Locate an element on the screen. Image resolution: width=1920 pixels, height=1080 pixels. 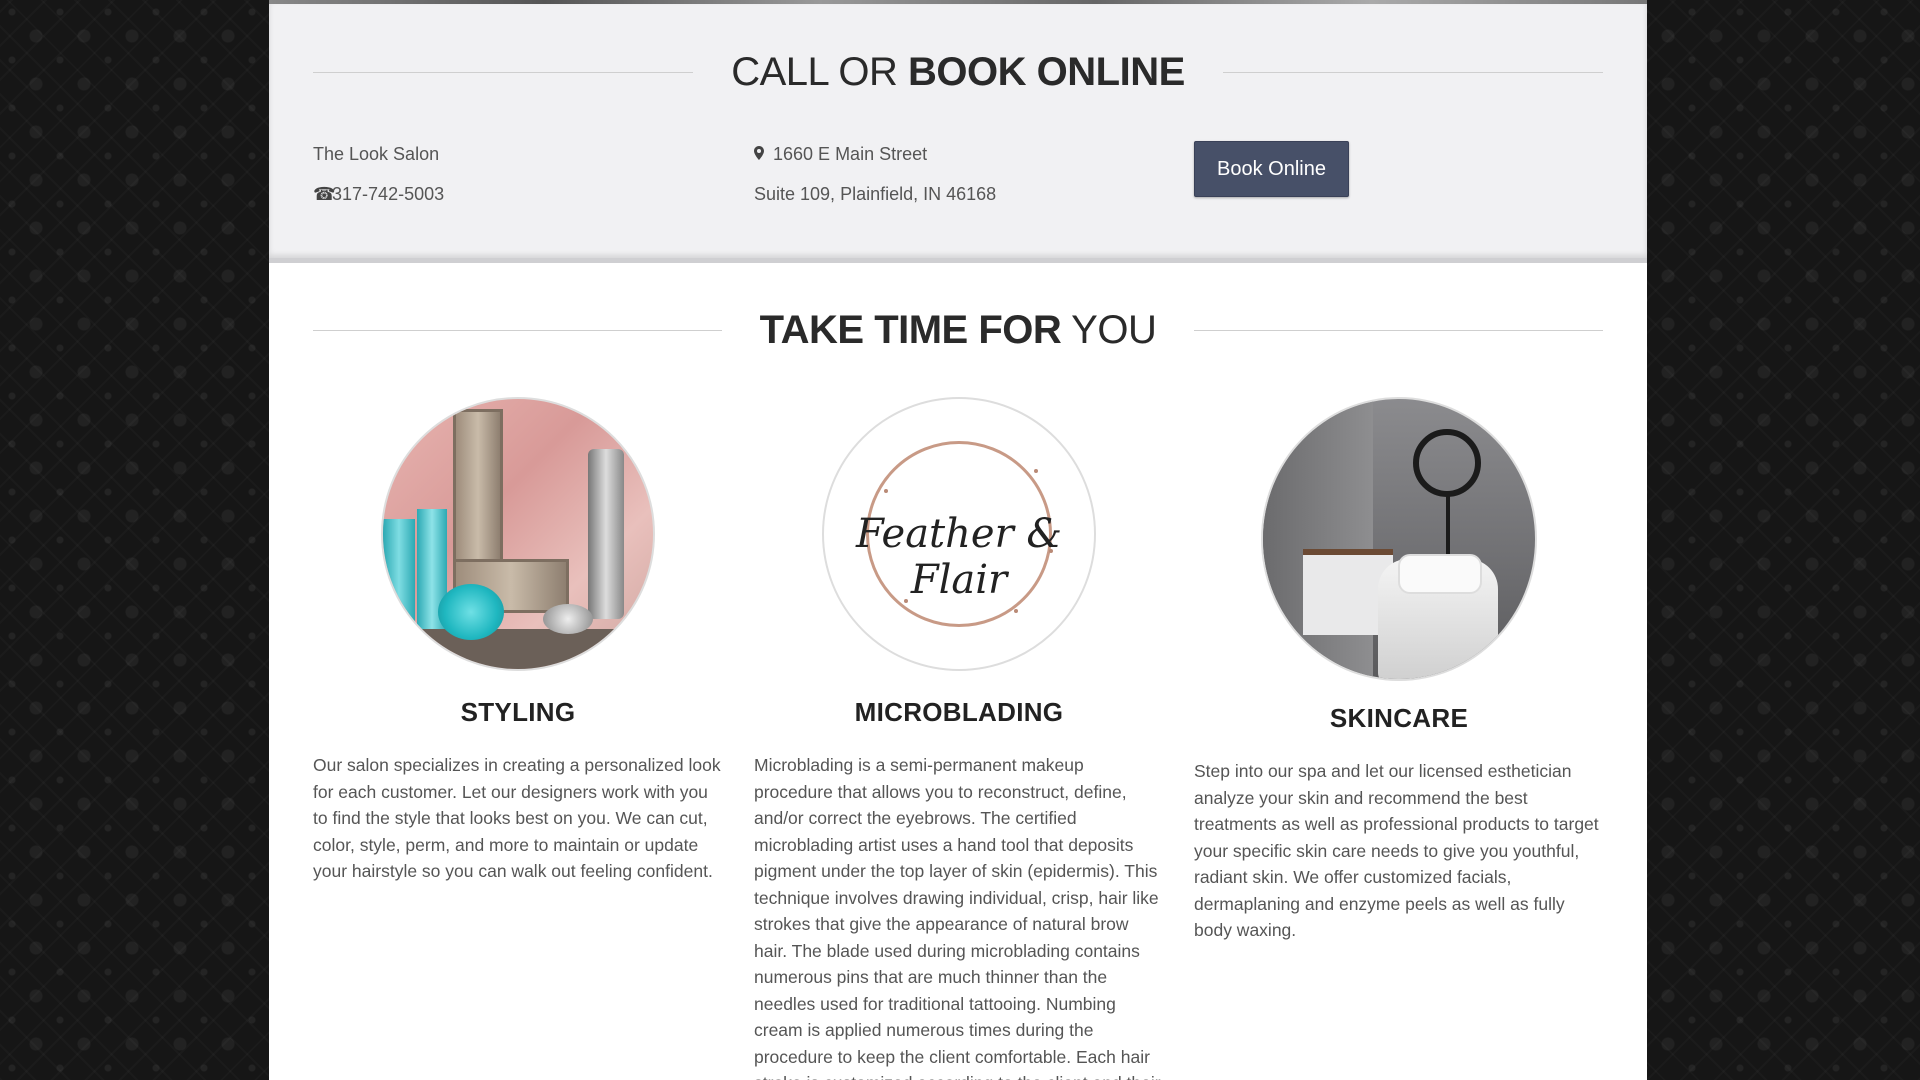
call-heading: CALL OR BOOK ONLINE is located at coordinates (958, 72).